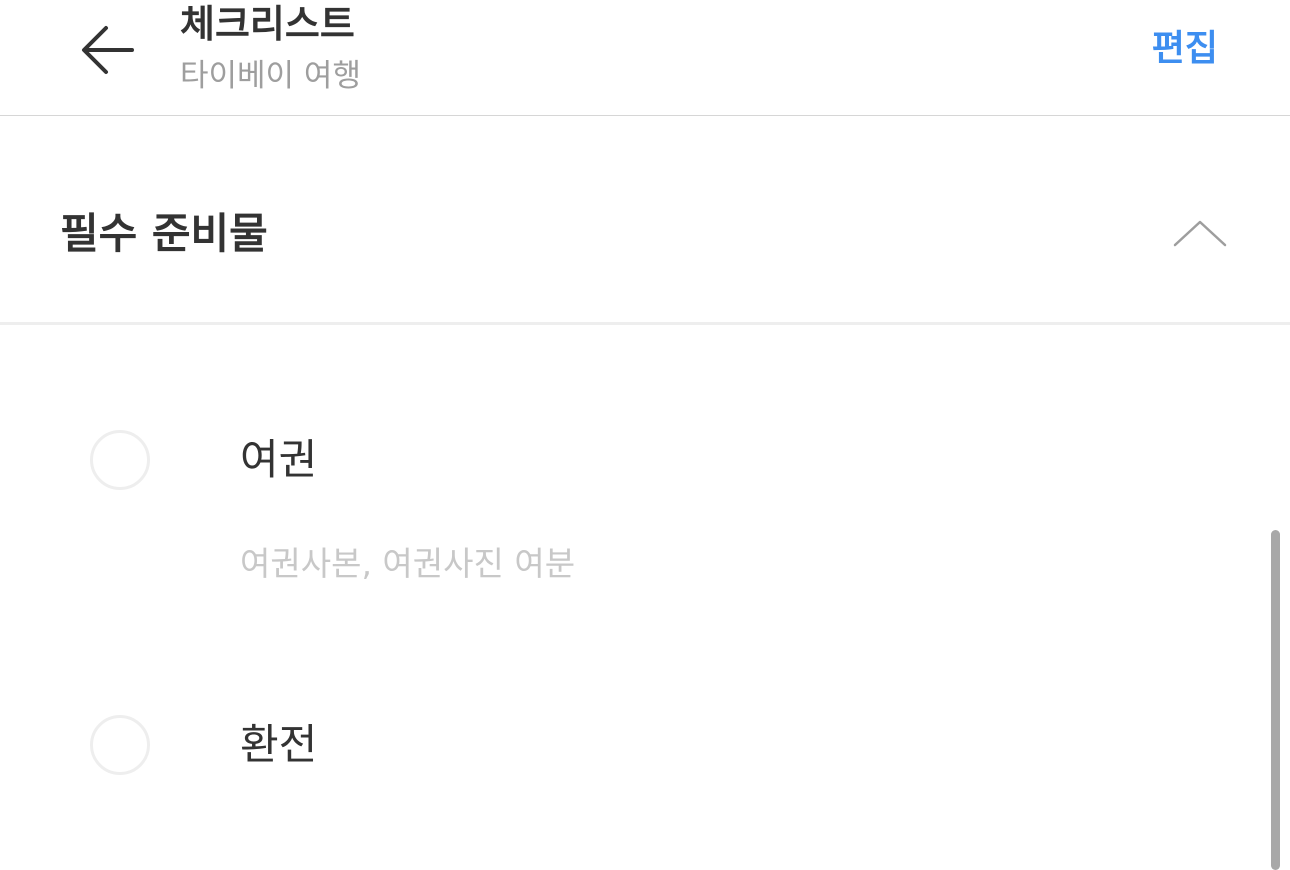  I want to click on page-subtitle: 타이베이 여행, so click(270, 76).